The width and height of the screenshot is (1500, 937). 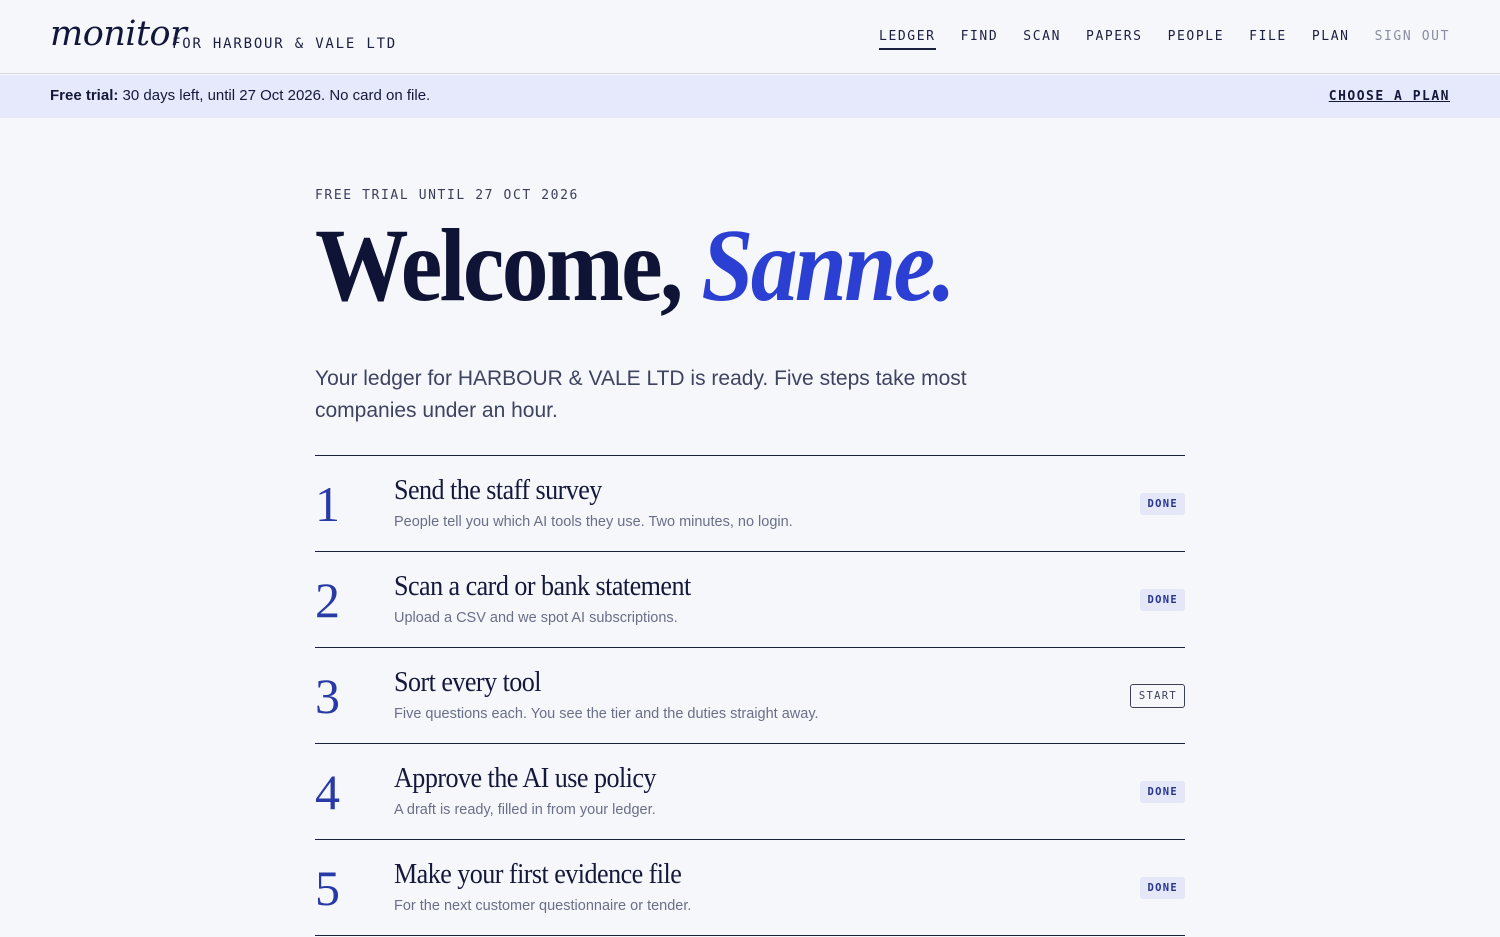 What do you see at coordinates (84, 95) in the screenshot?
I see `trial-label: Free trial:` at bounding box center [84, 95].